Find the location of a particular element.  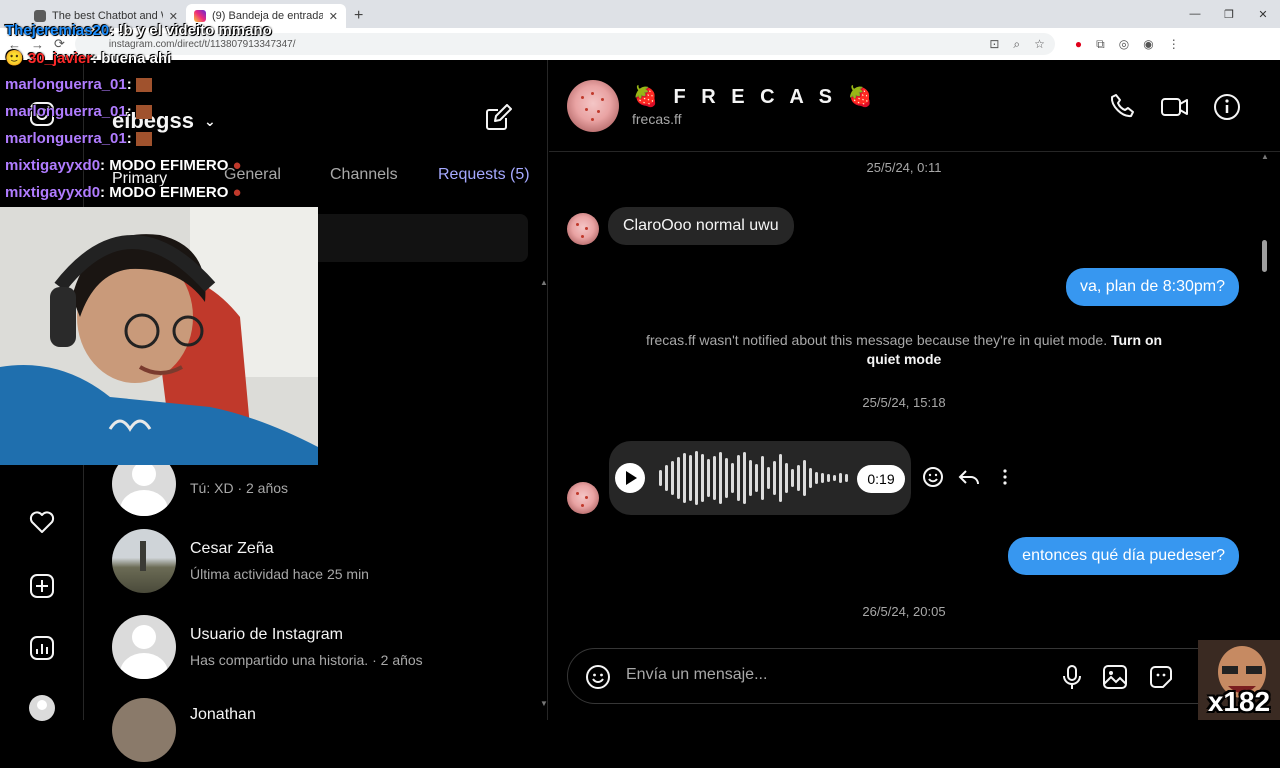

incoming-message: ClaroOoo normal uwu is located at coordinates (701, 226).